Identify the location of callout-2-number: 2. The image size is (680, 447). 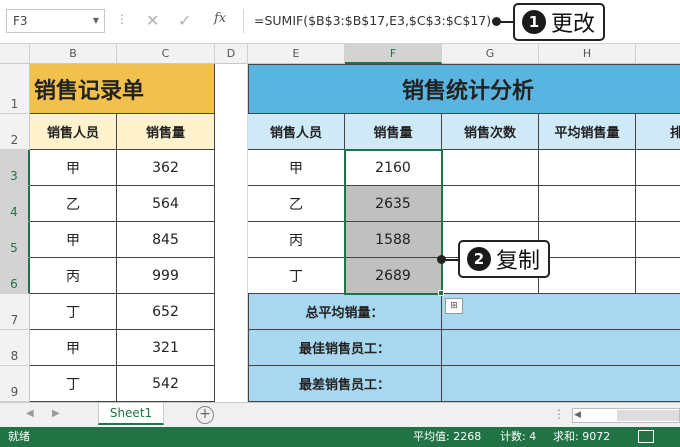
(479, 259).